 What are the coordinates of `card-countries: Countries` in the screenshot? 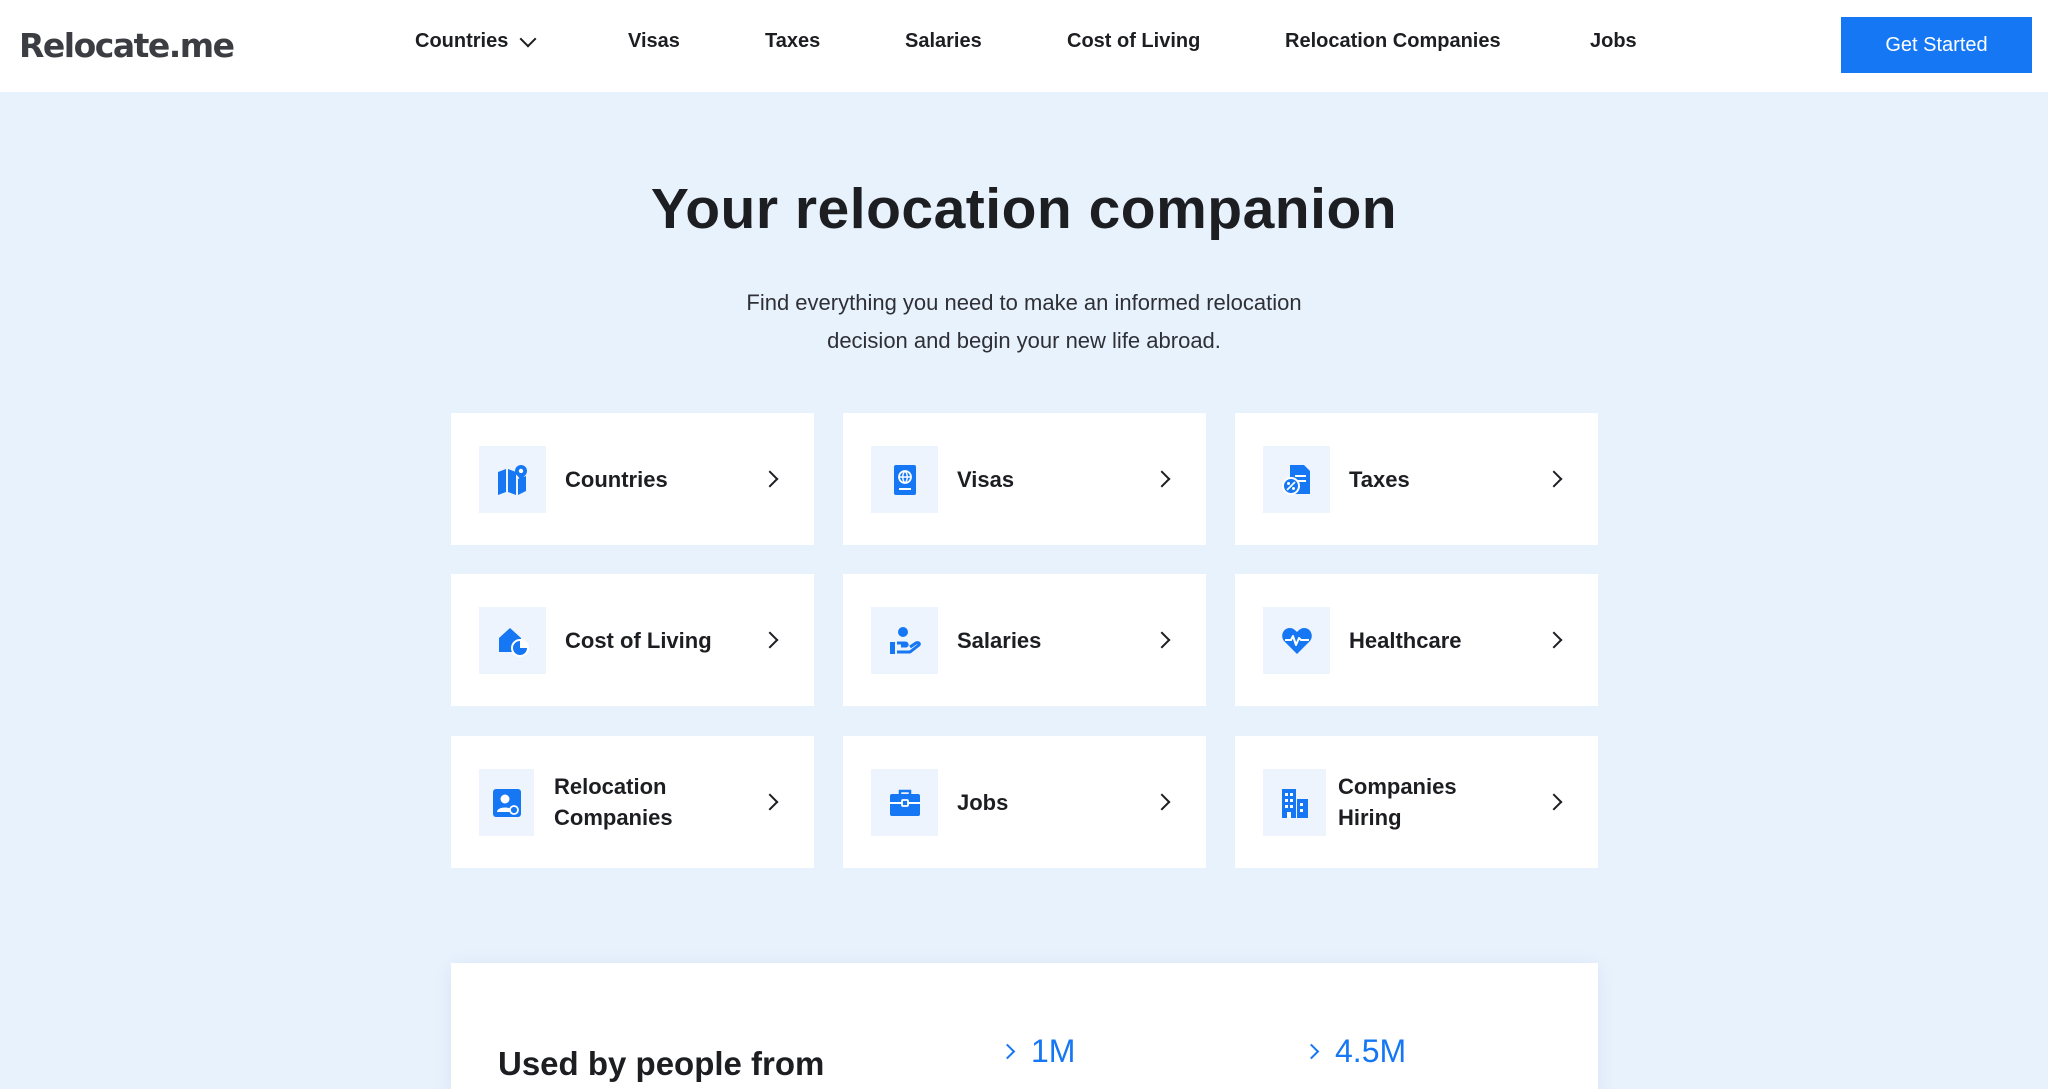 It's located at (632, 479).